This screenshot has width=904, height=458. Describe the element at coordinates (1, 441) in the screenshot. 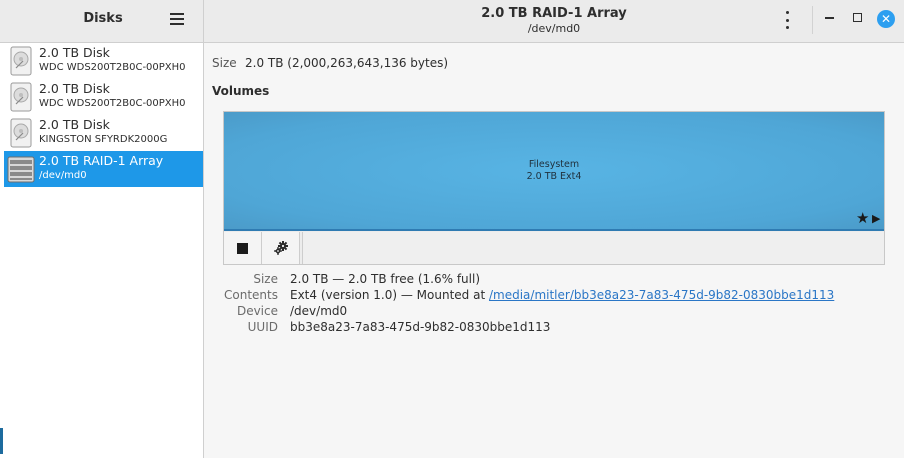

I see `edge-accent` at that location.